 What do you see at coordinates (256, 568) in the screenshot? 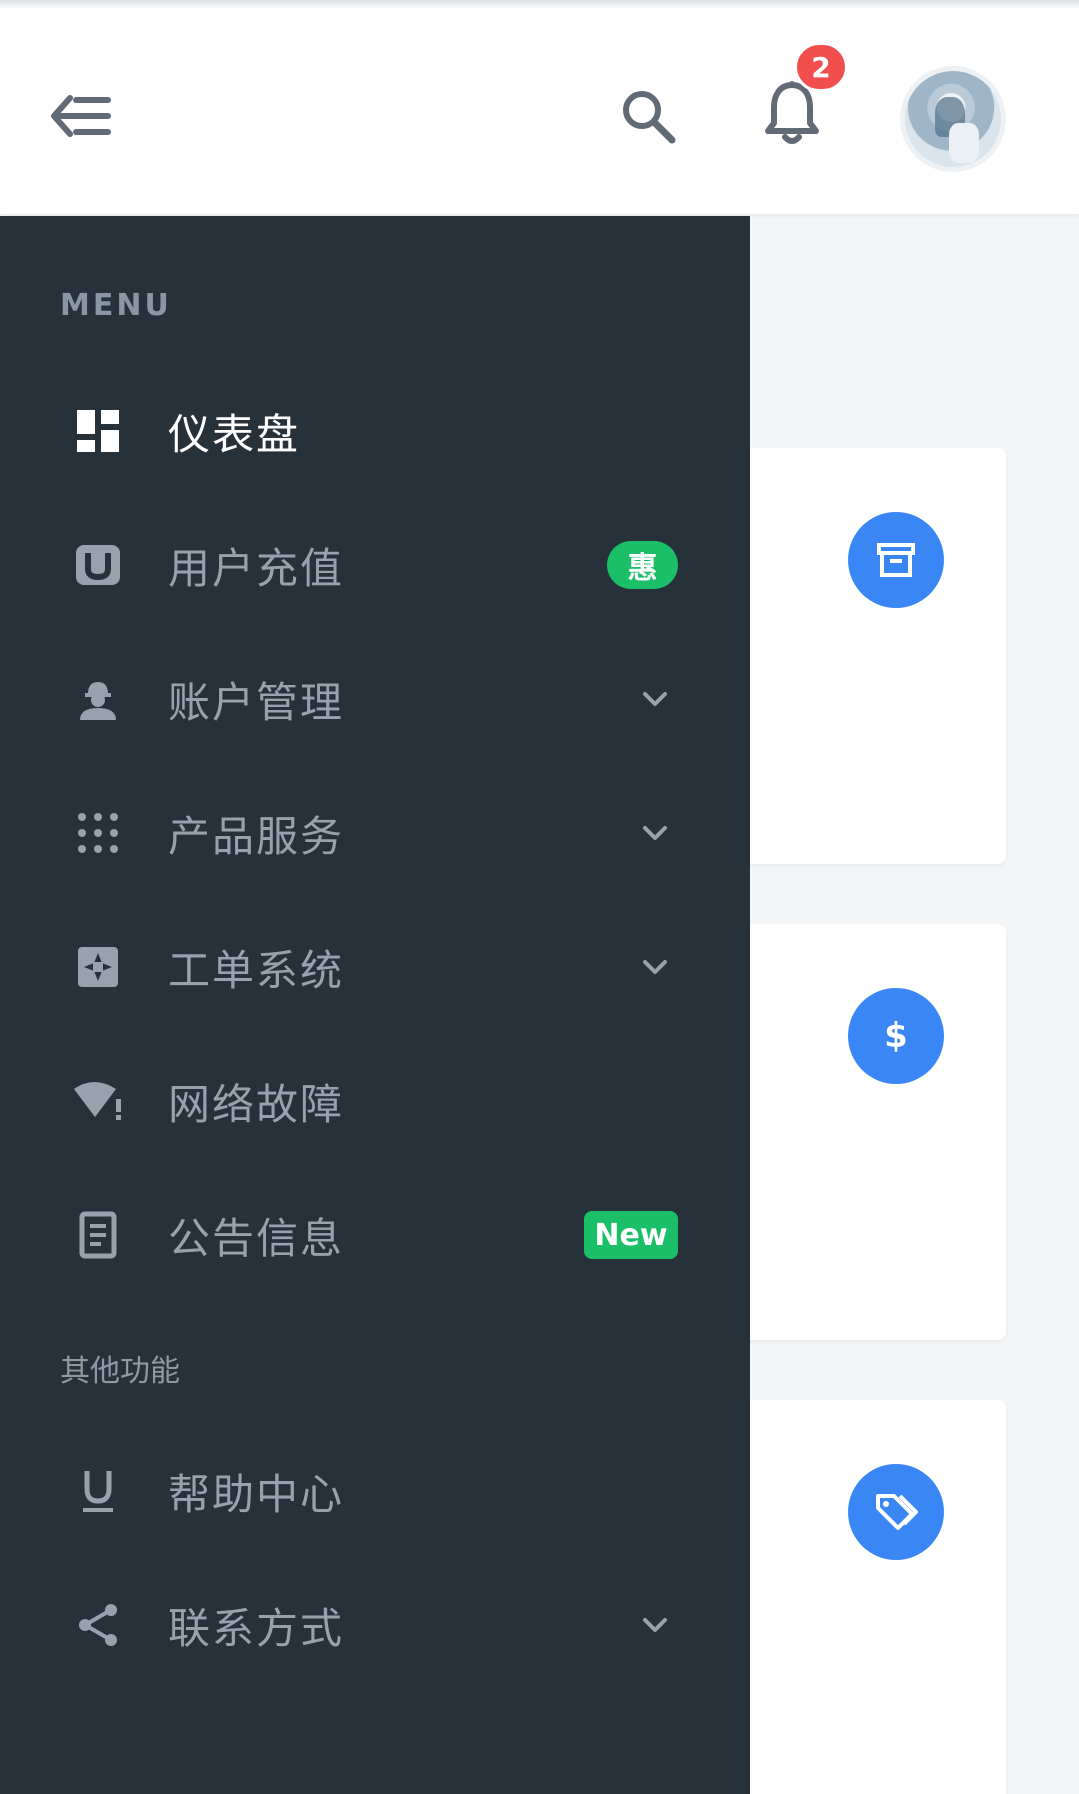
I see `sidebar-item-label: 用户充值` at bounding box center [256, 568].